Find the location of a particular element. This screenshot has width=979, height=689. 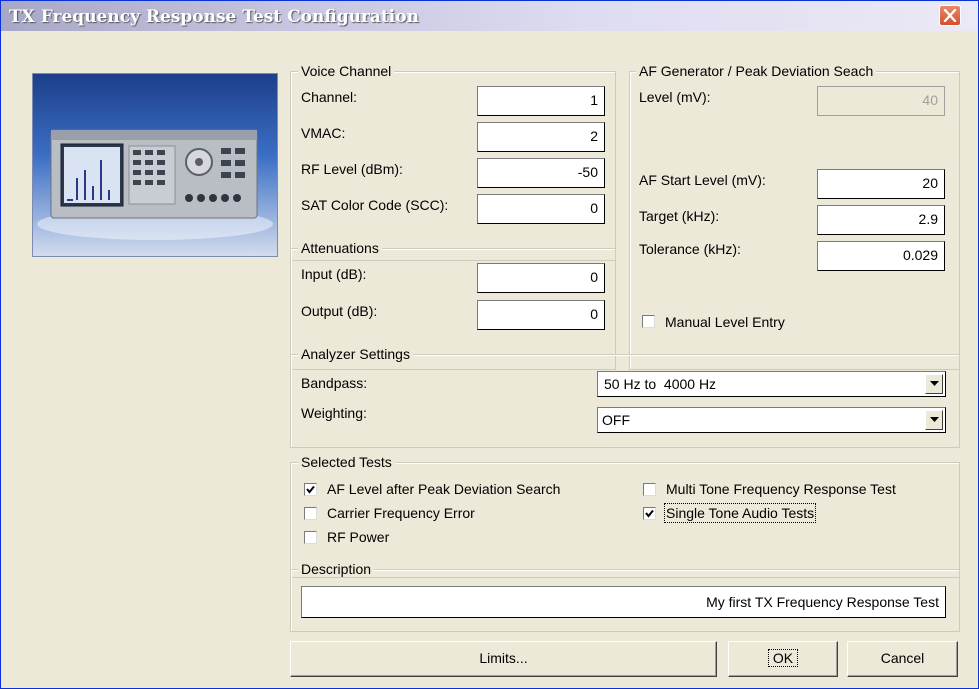

input-atten-label: Input (dB): is located at coordinates (334, 274).